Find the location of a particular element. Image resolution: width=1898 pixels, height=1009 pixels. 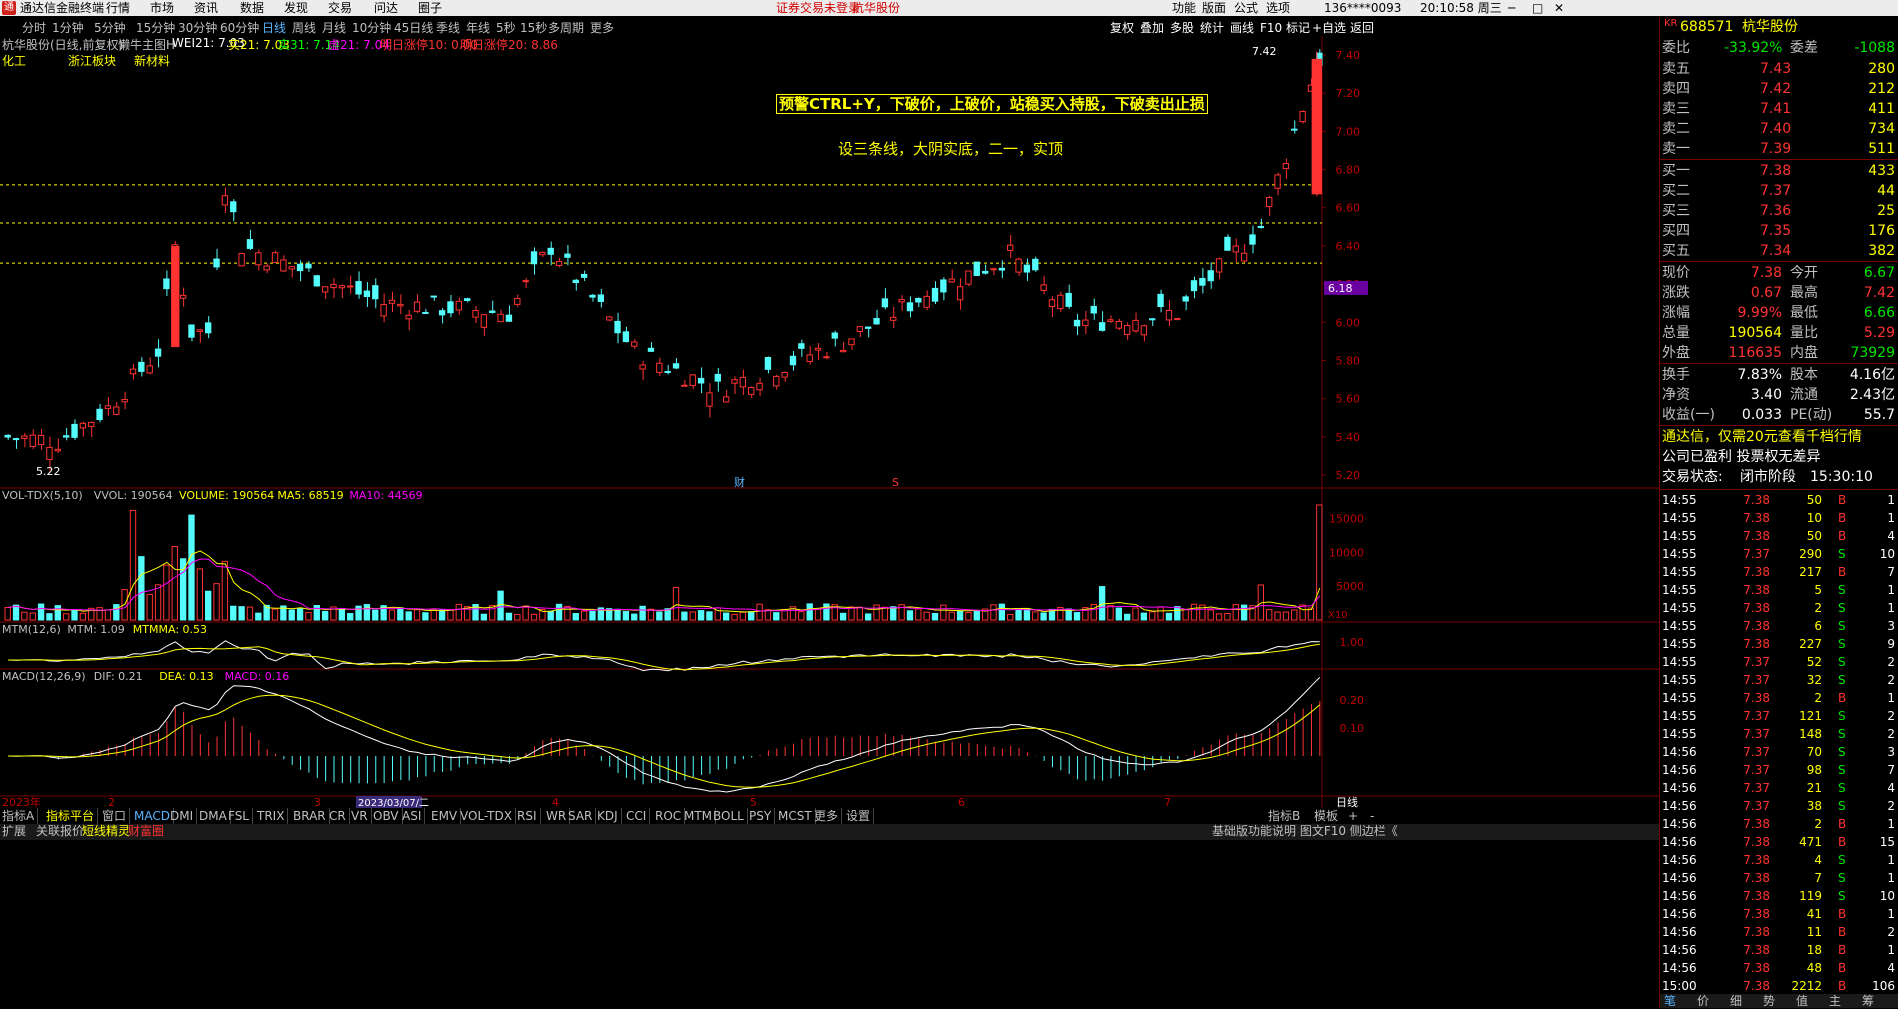

toolbar-btn-1: 叠加 is located at coordinates (1152, 28).